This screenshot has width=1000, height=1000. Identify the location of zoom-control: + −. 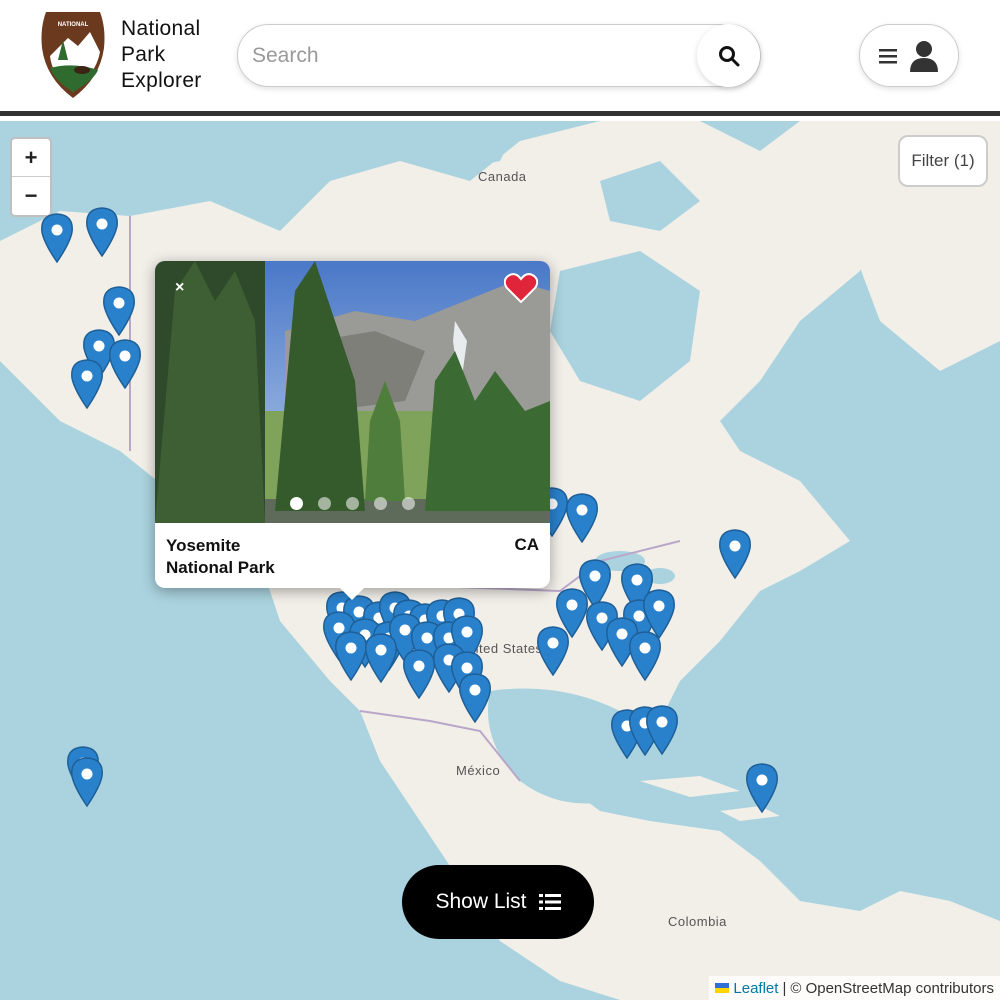
(31, 177).